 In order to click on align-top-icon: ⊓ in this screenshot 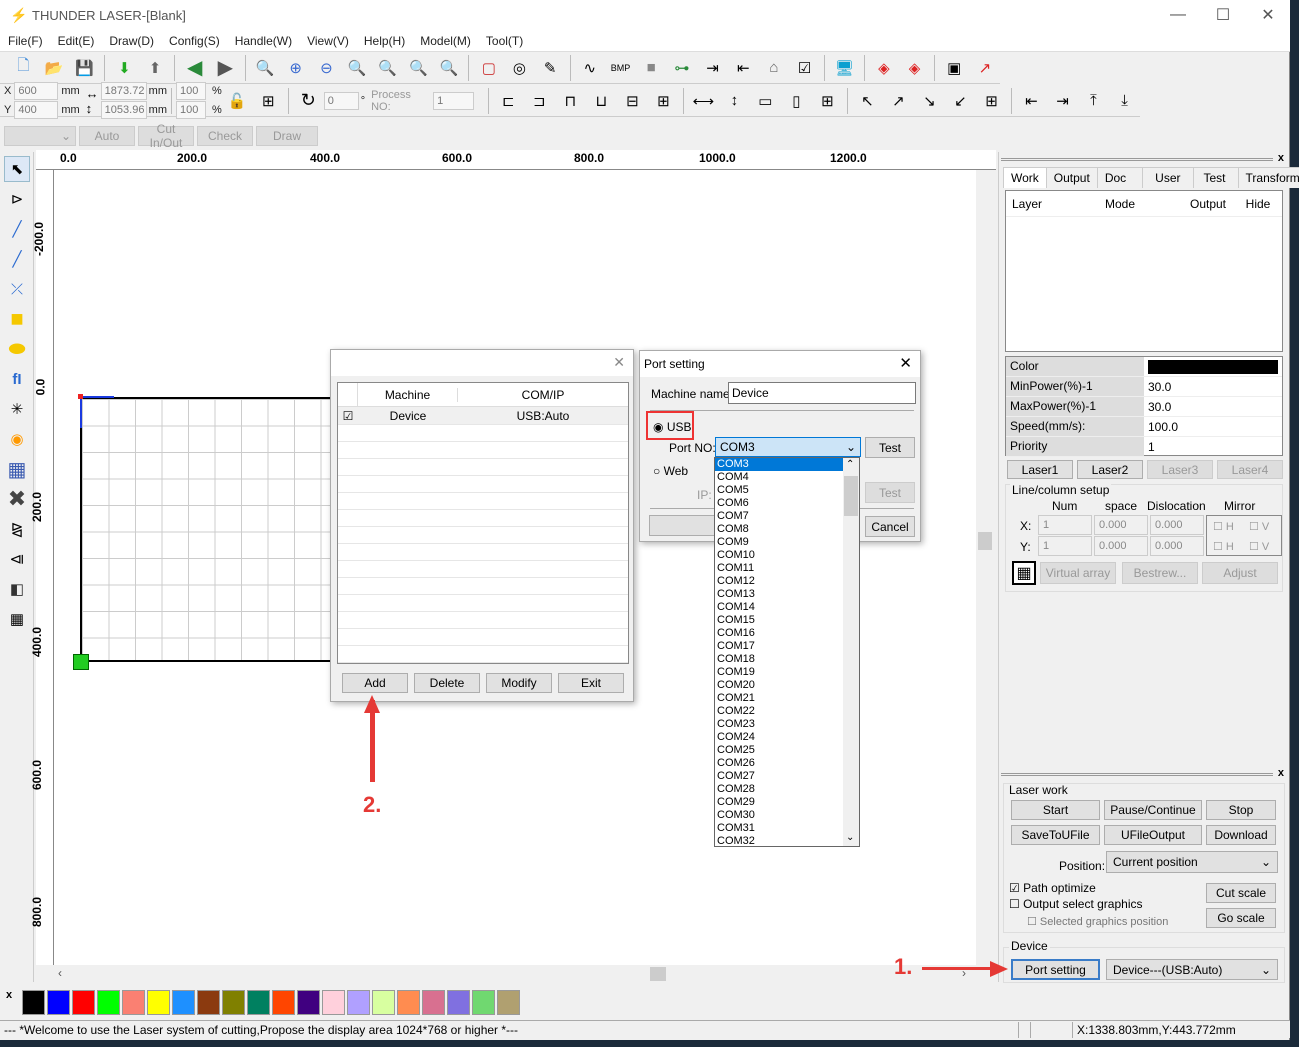, I will do `click(570, 101)`.